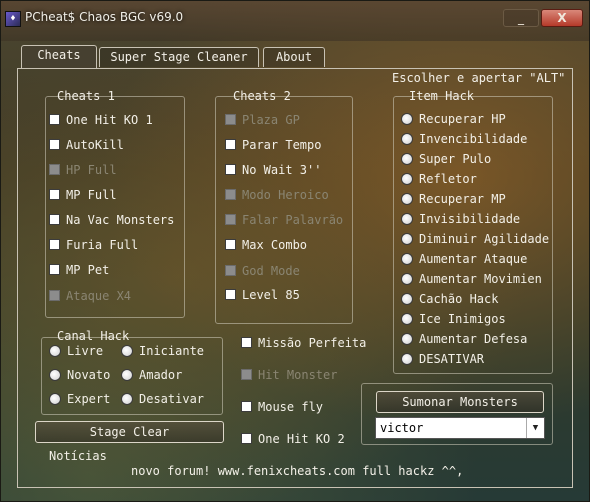 The image size is (590, 502). I want to click on radio-recuperar-mp: Recuperar MP, so click(453, 199).